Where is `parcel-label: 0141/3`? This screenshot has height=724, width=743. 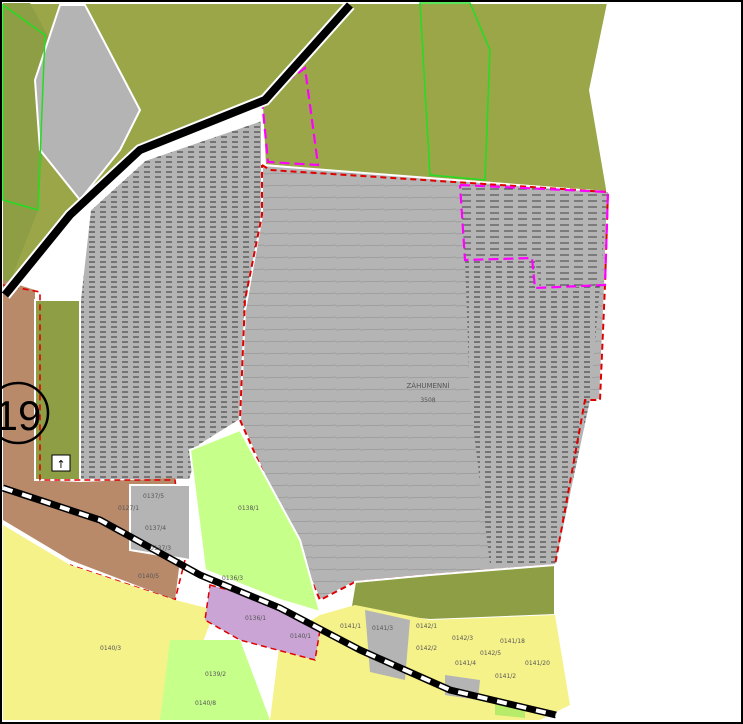 parcel-label: 0141/3 is located at coordinates (382, 628).